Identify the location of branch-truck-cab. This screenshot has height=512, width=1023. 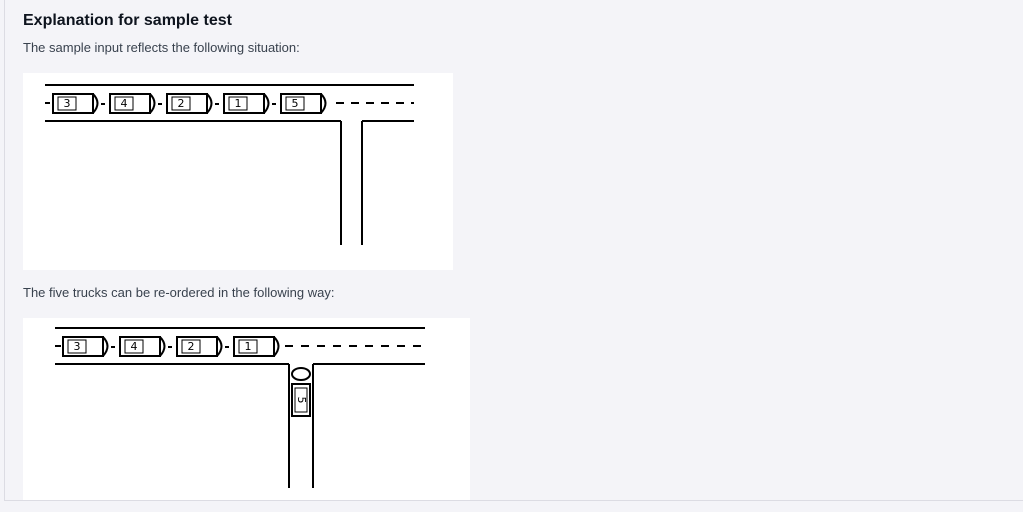
(301, 374).